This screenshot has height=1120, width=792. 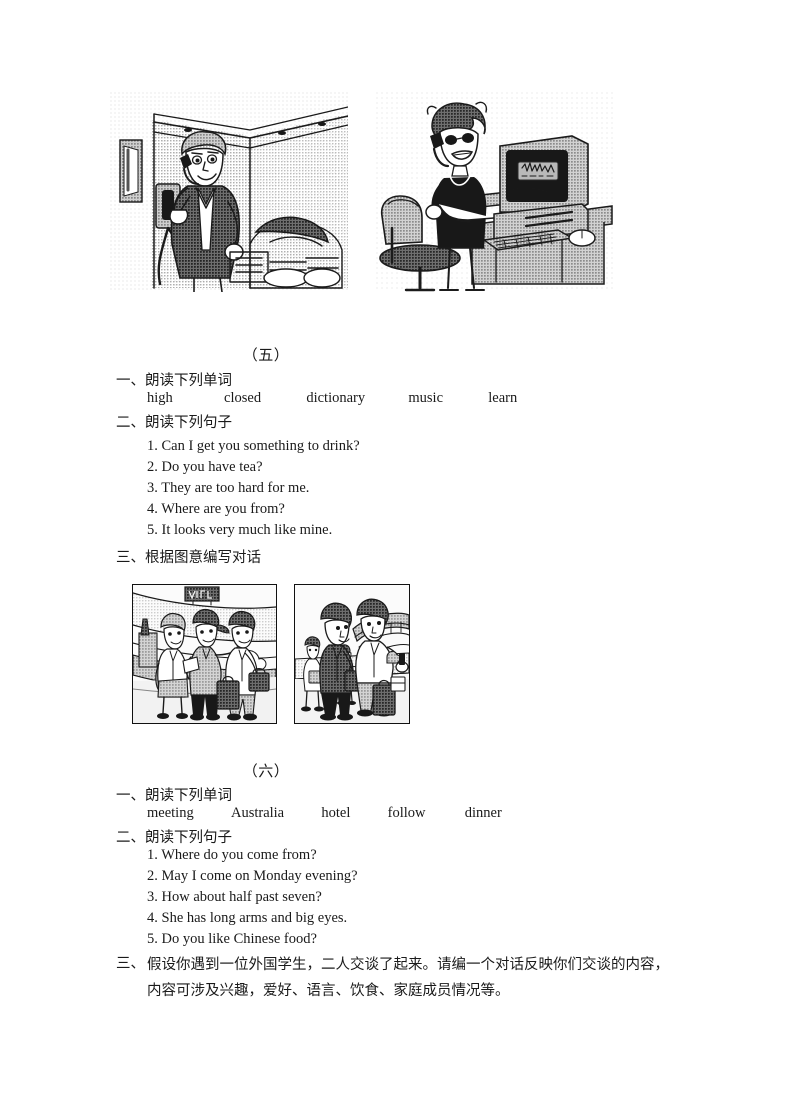 I want to click on illustration-woman-on-phone-at-computer, so click(x=496, y=192).